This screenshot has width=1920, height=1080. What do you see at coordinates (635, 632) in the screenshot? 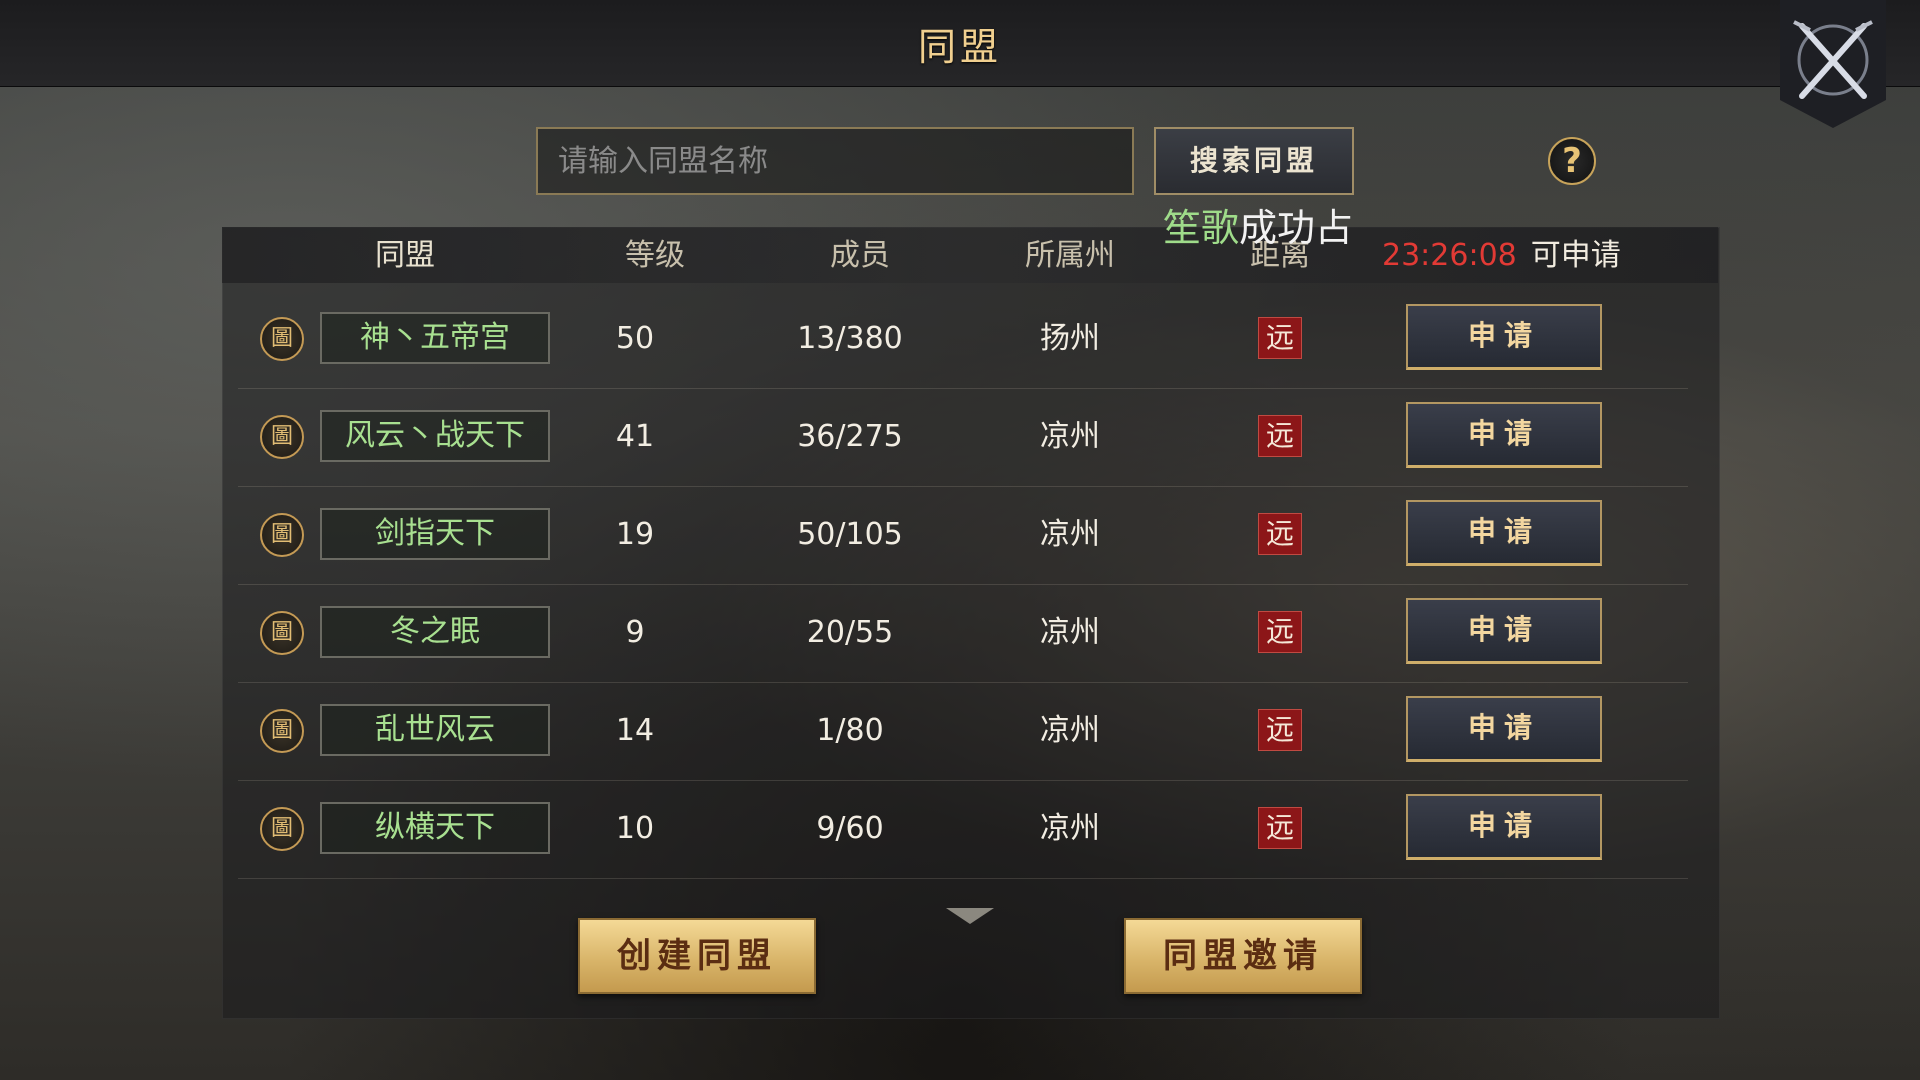
I see `alliance-level: 9` at bounding box center [635, 632].